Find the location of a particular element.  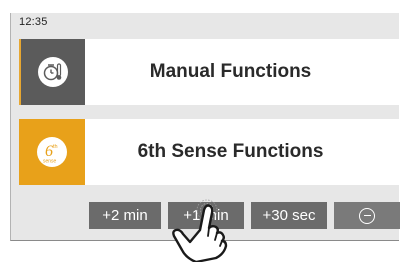

add-2-min-button: +2 min is located at coordinates (125, 215).